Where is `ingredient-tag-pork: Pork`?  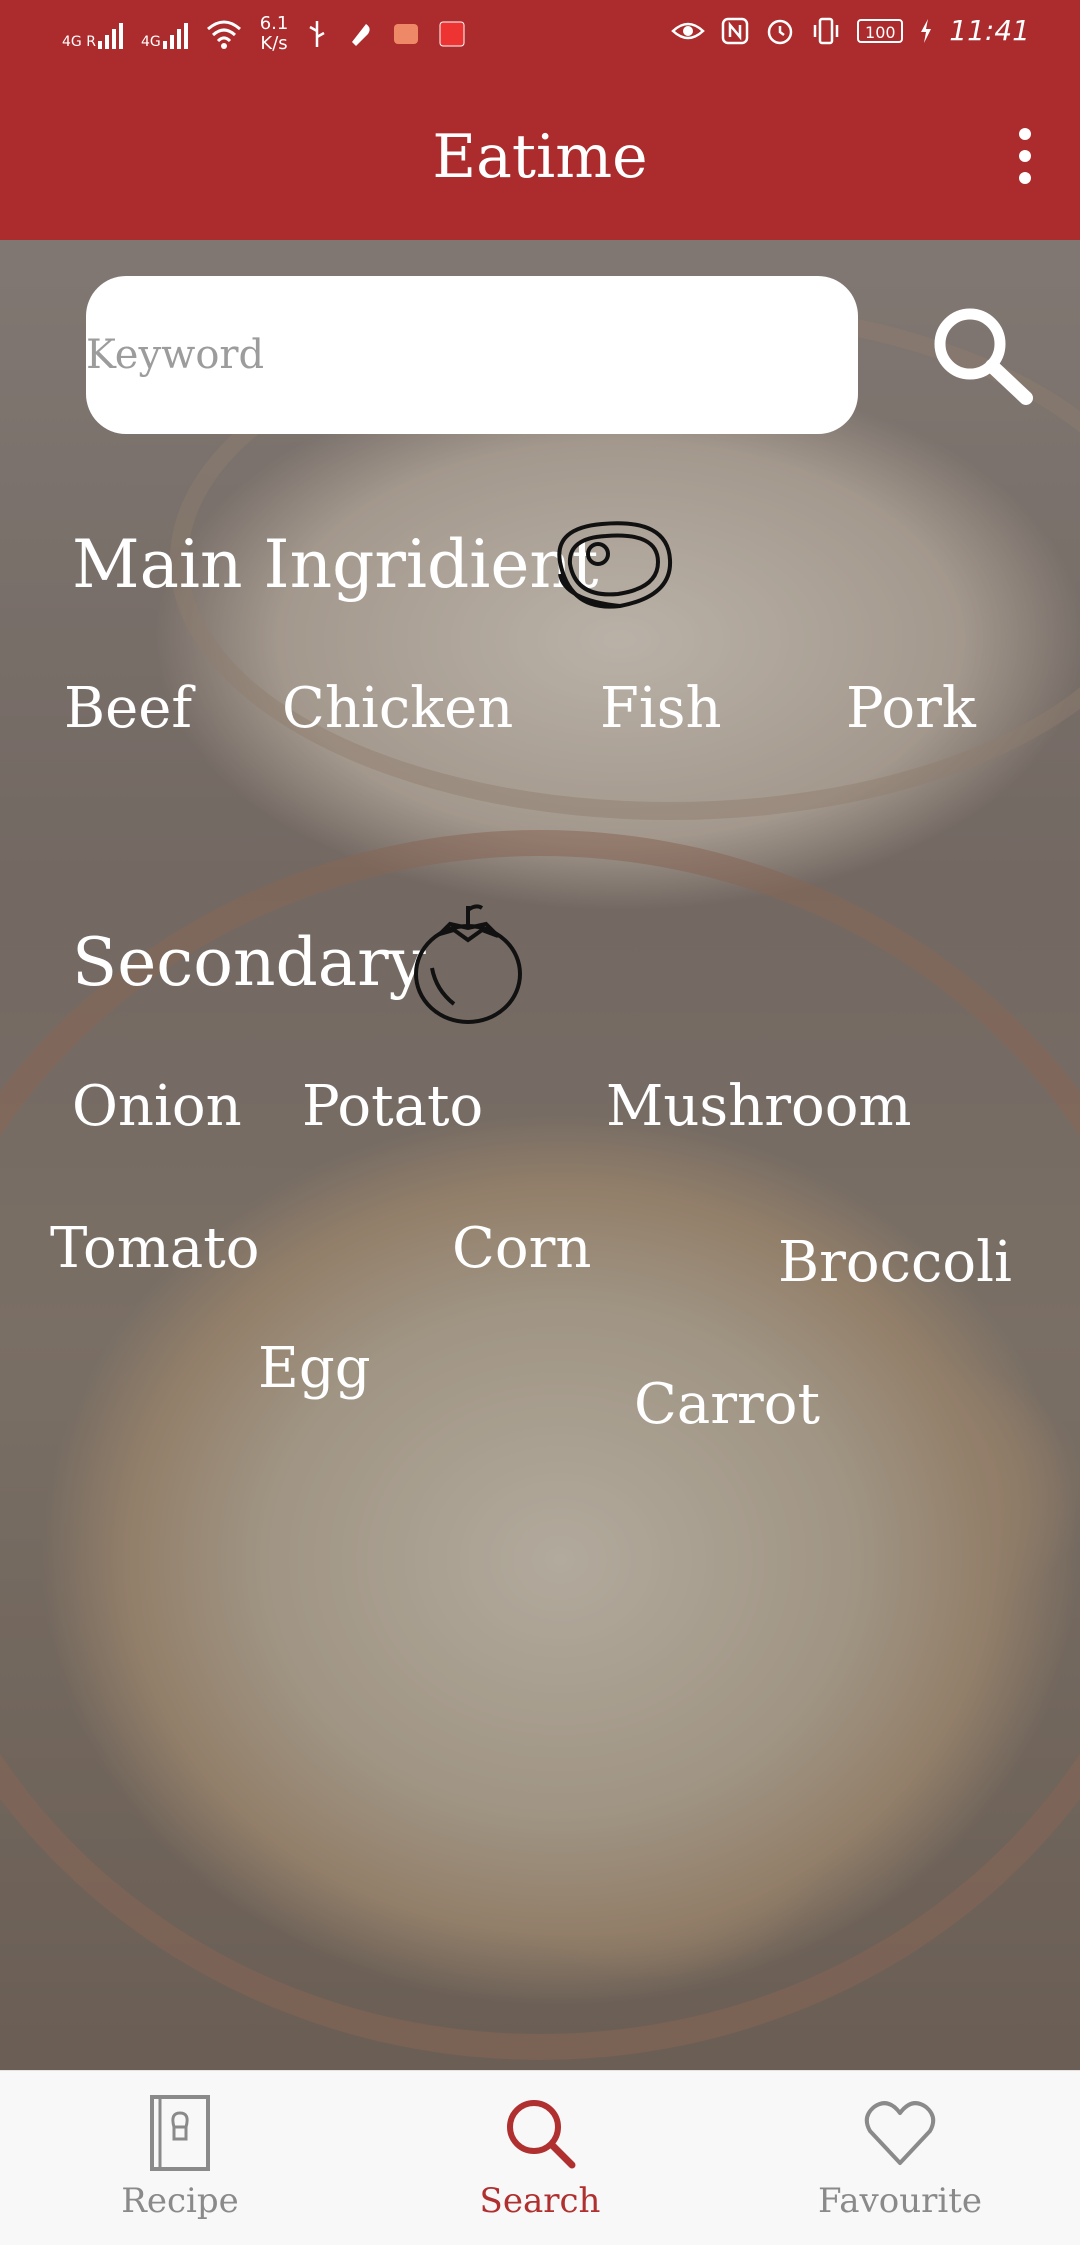 ingredient-tag-pork: Pork is located at coordinates (911, 708).